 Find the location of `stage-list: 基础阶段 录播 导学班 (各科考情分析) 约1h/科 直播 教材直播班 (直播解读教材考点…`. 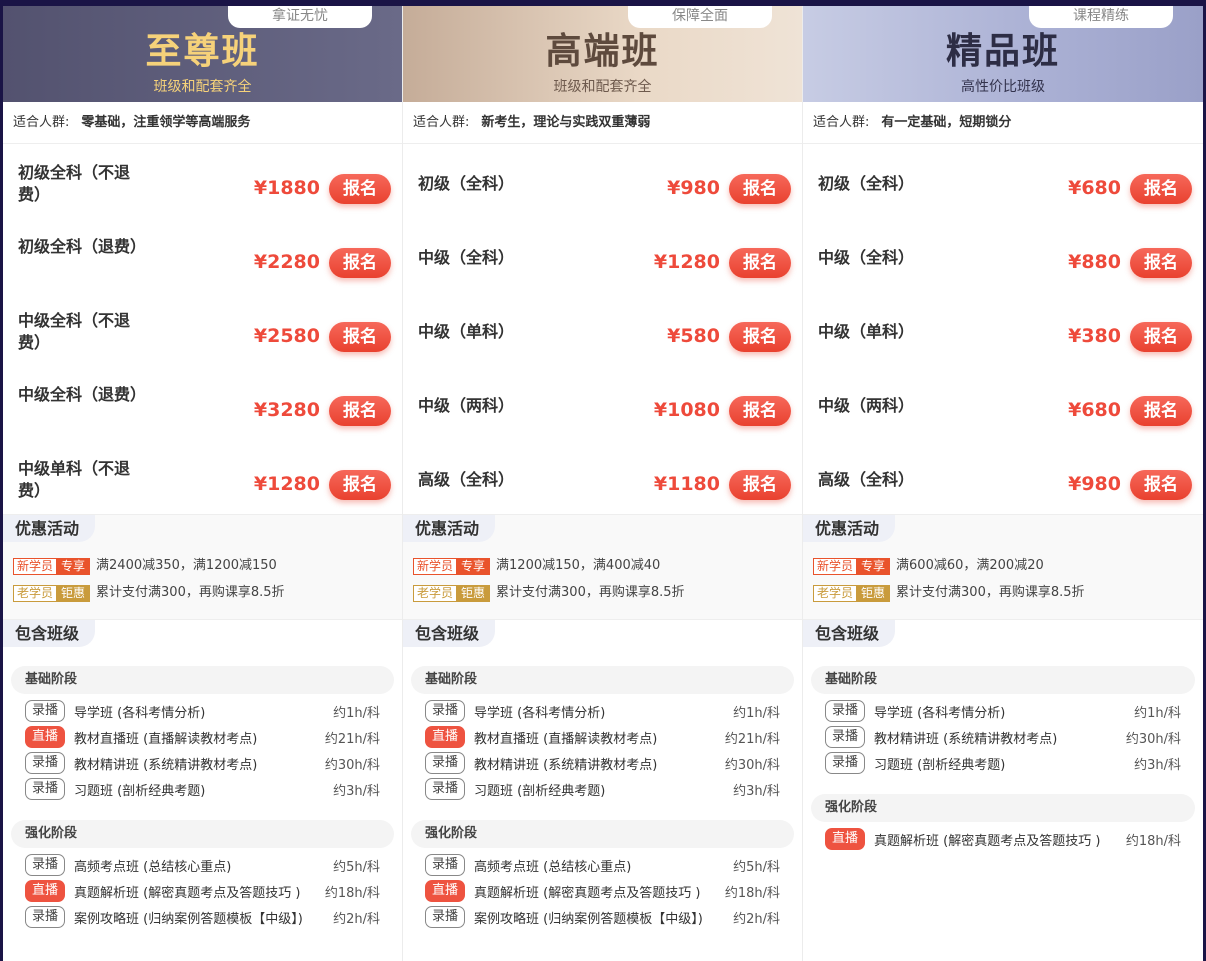

stage-list: 基础阶段 录播 导学班 (各科考情分析) 约1h/科 直播 教材直播班 (直播解读教材考点… is located at coordinates (202, 798).